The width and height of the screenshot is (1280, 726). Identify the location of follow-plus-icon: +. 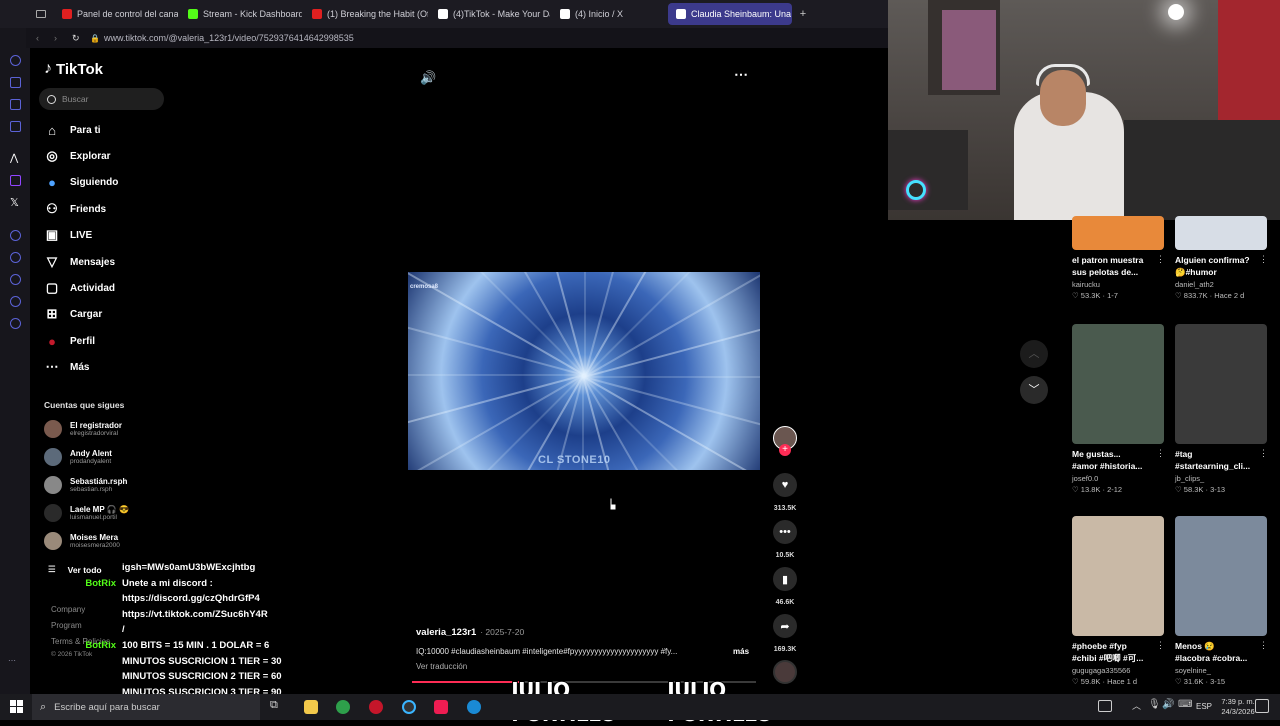
(785, 450).